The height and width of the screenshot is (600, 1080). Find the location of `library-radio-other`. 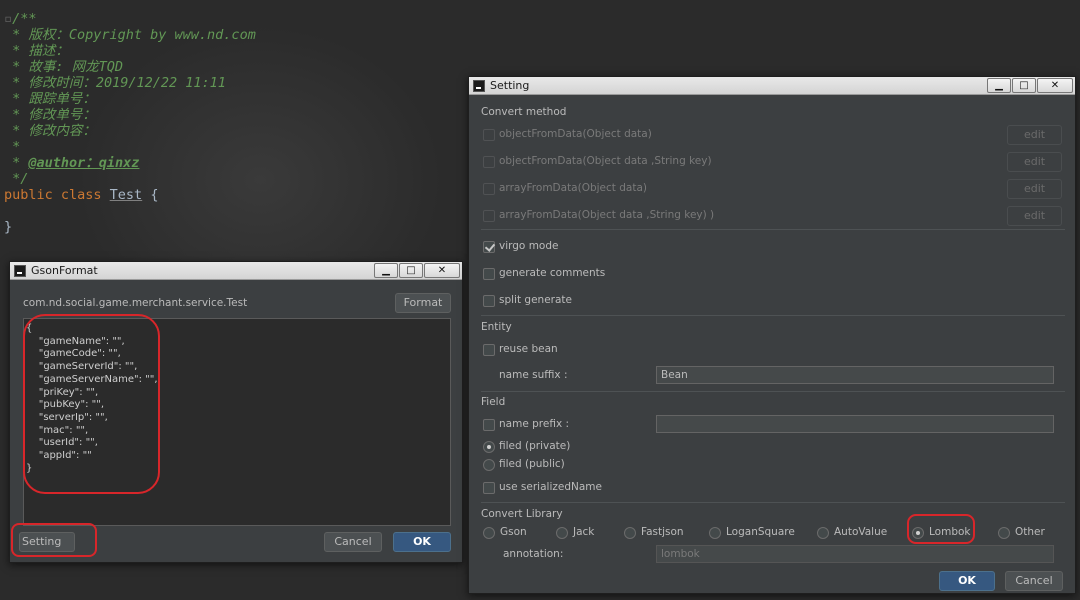

library-radio-other is located at coordinates (1004, 533).